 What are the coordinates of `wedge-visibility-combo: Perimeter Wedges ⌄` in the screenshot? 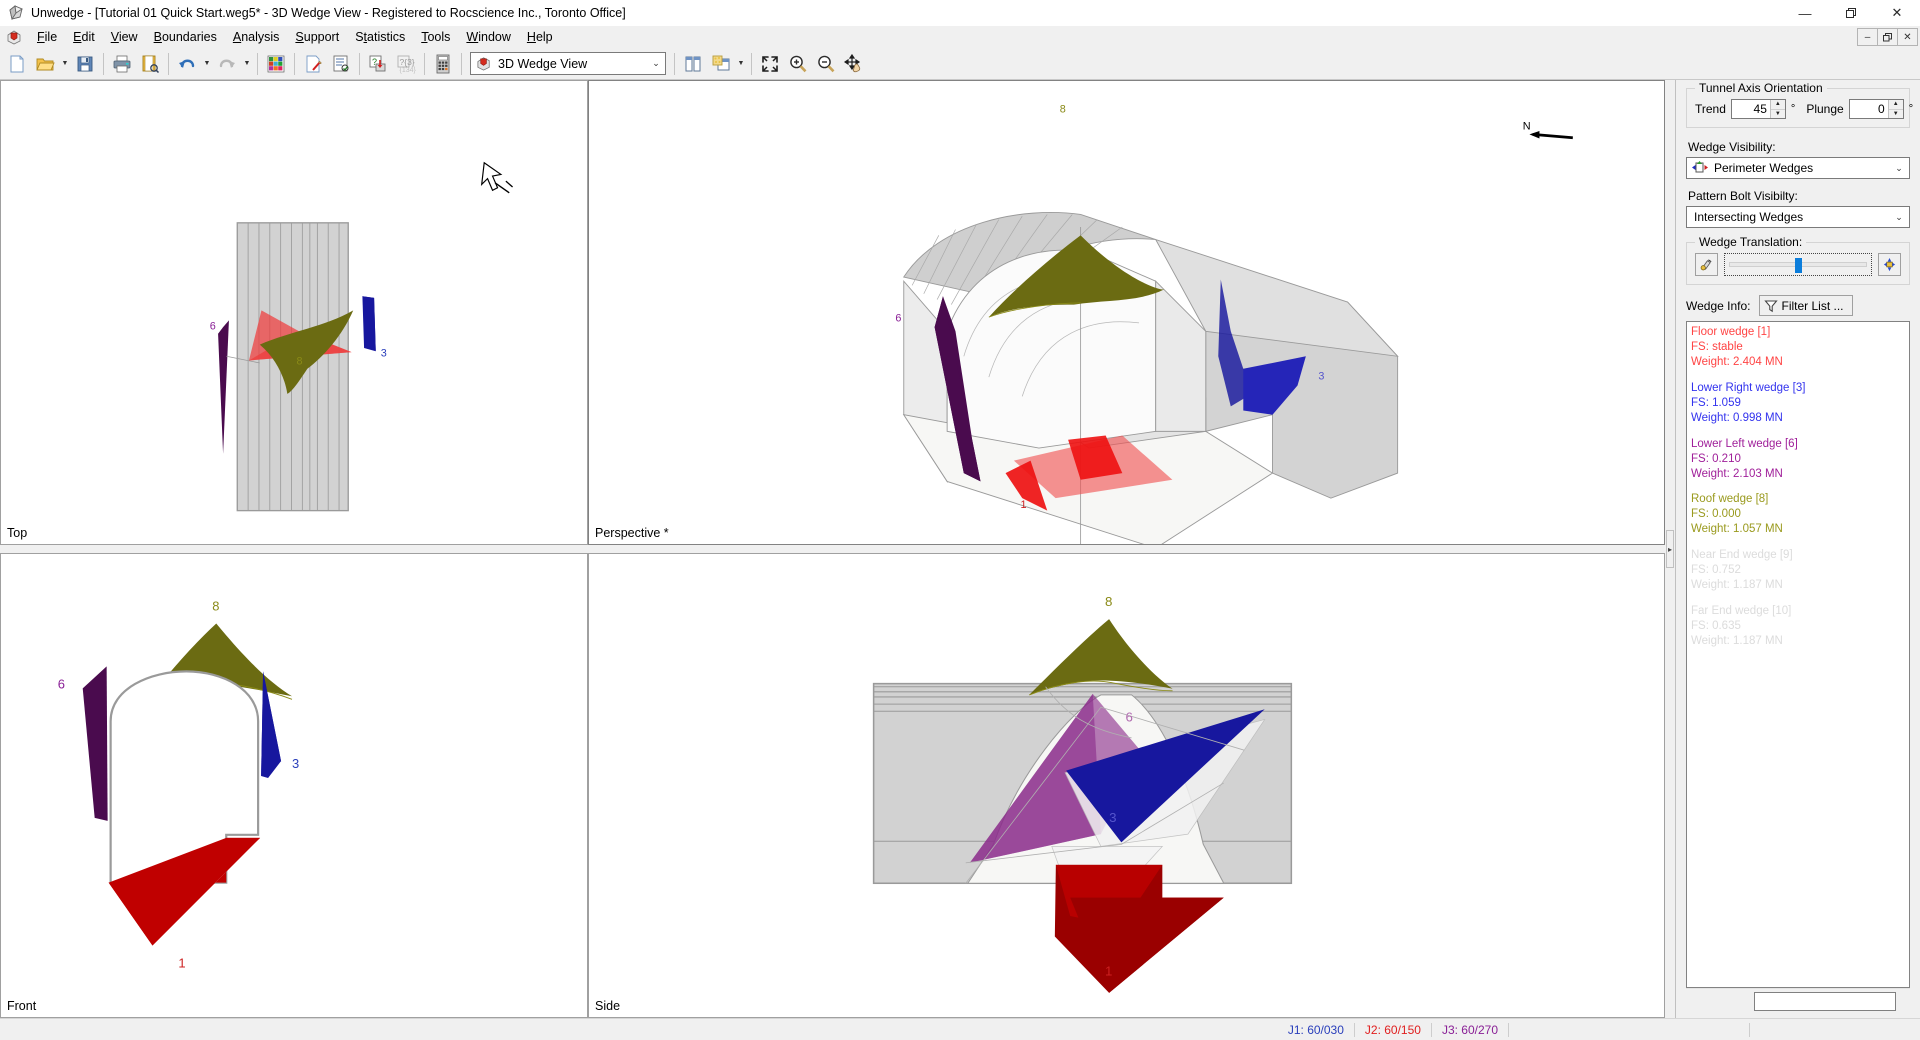 It's located at (1798, 168).